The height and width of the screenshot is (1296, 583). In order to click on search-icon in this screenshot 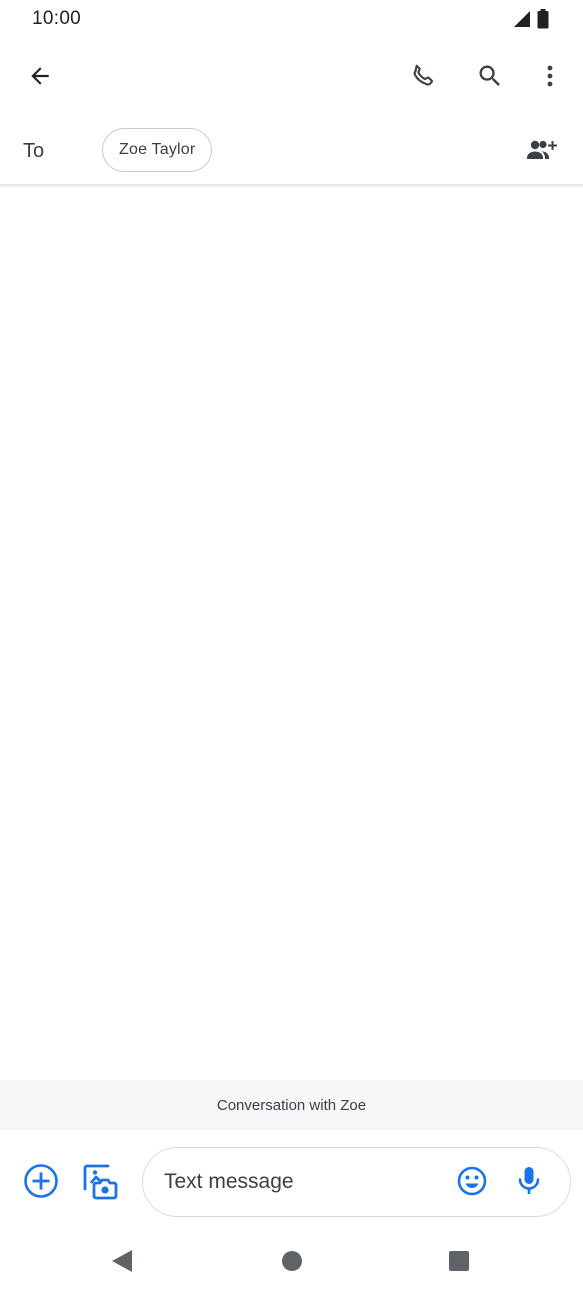, I will do `click(490, 78)`.